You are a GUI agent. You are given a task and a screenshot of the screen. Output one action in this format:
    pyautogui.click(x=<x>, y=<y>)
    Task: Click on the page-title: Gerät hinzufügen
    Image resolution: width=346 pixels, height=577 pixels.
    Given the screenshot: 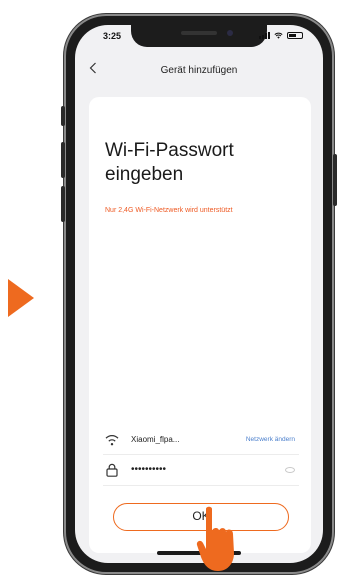 What is the action you would take?
    pyautogui.click(x=199, y=70)
    